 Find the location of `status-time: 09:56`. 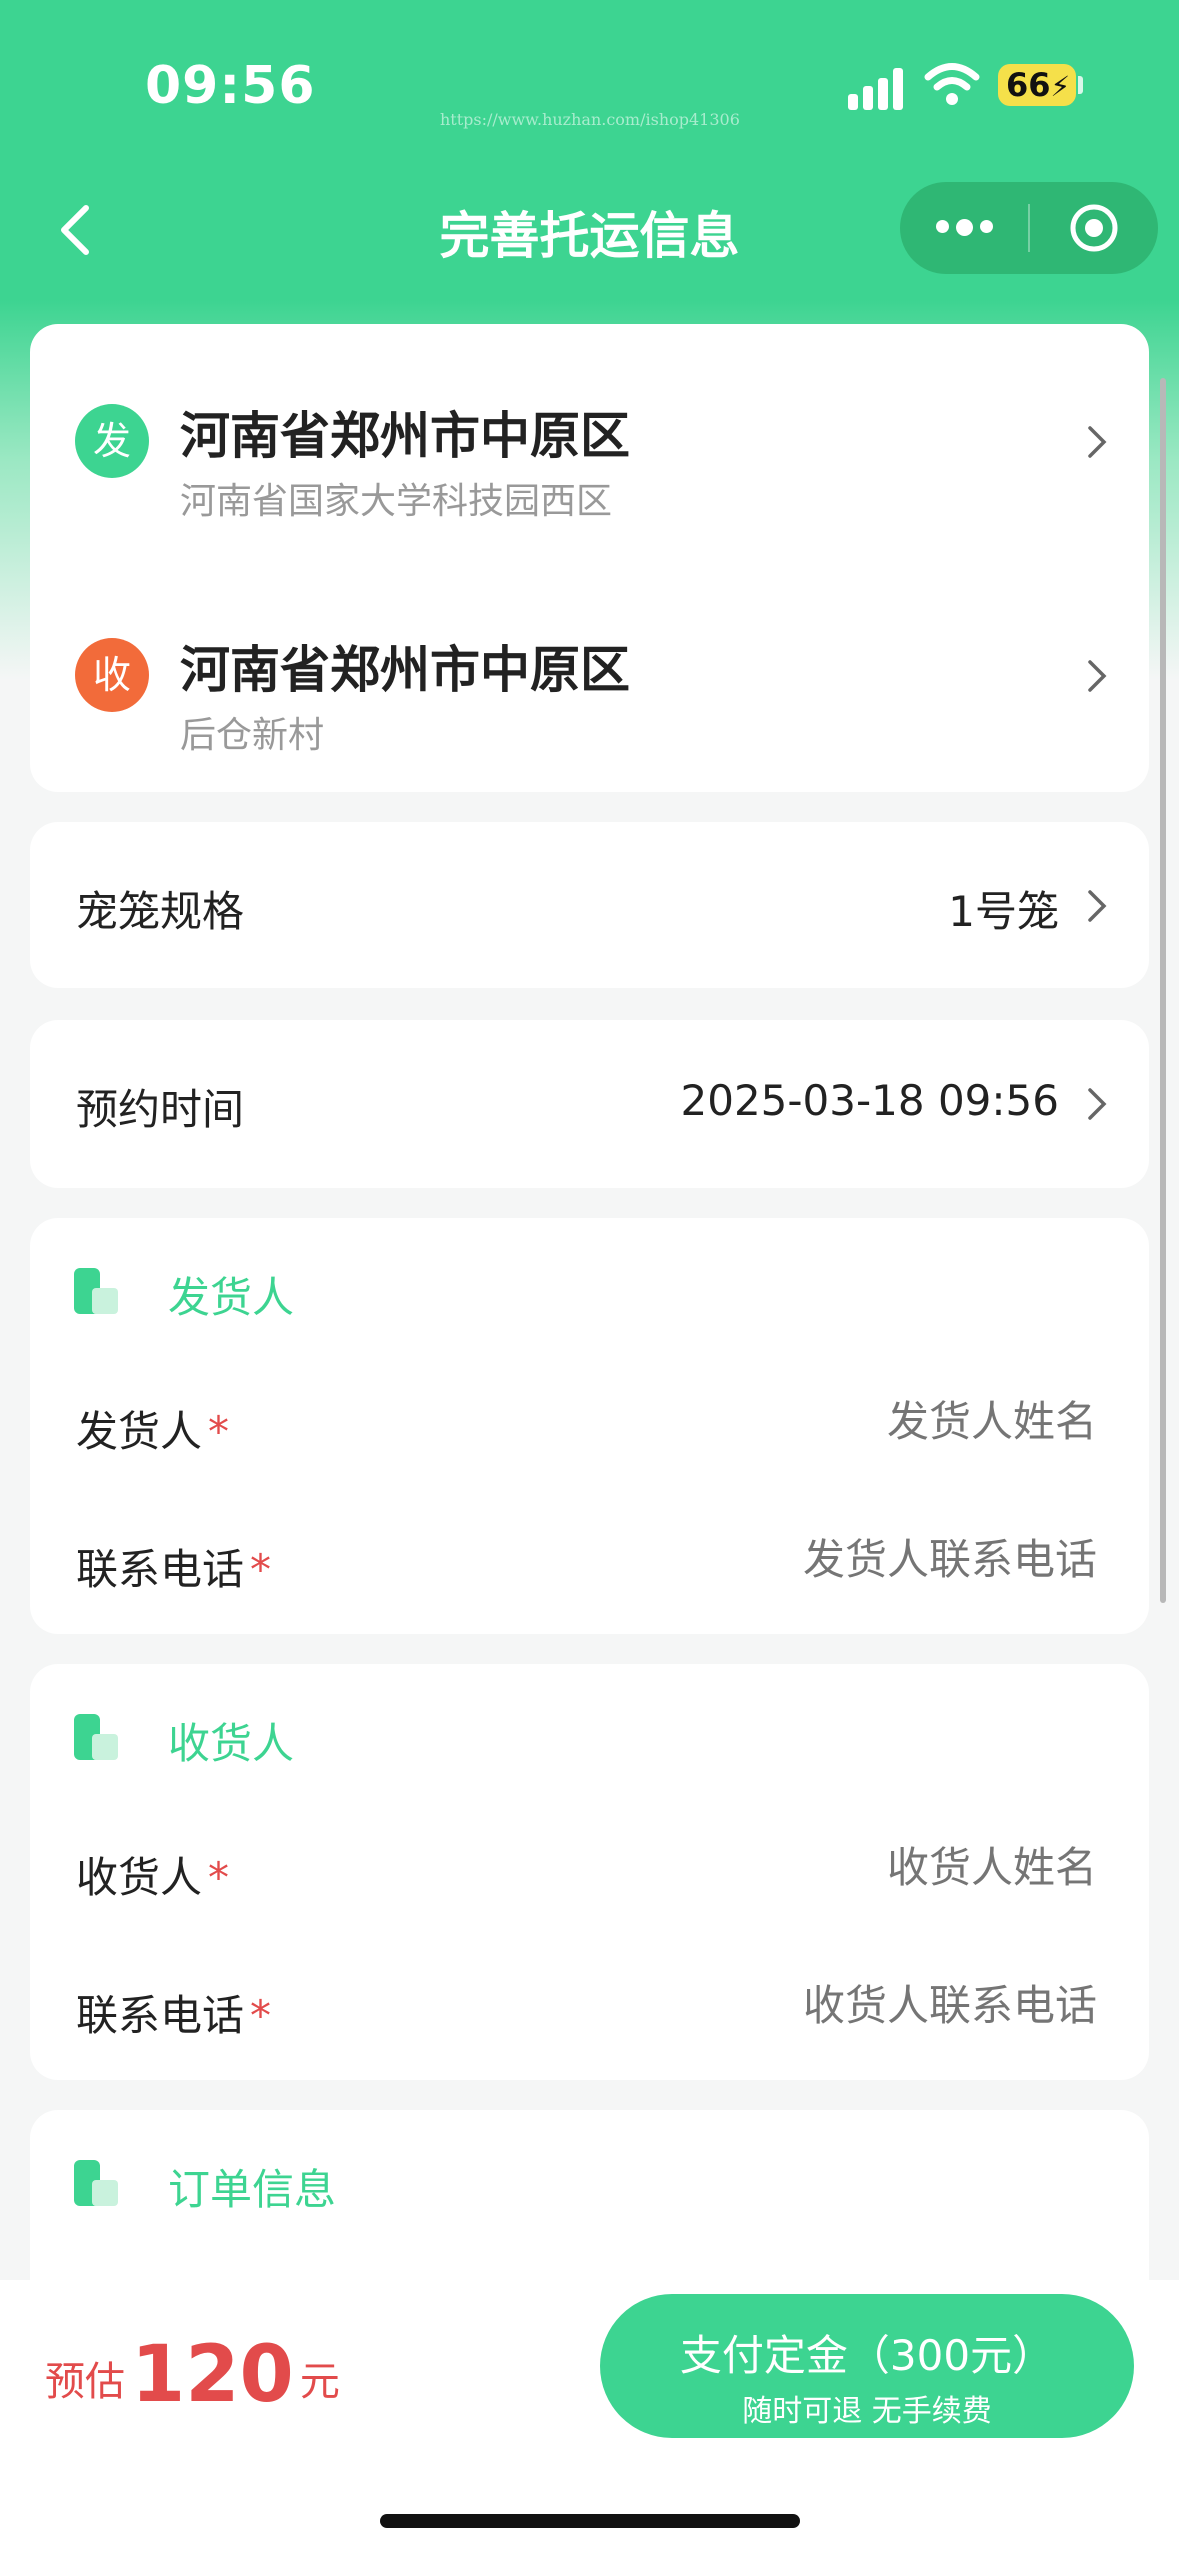

status-time: 09:56 is located at coordinates (230, 86).